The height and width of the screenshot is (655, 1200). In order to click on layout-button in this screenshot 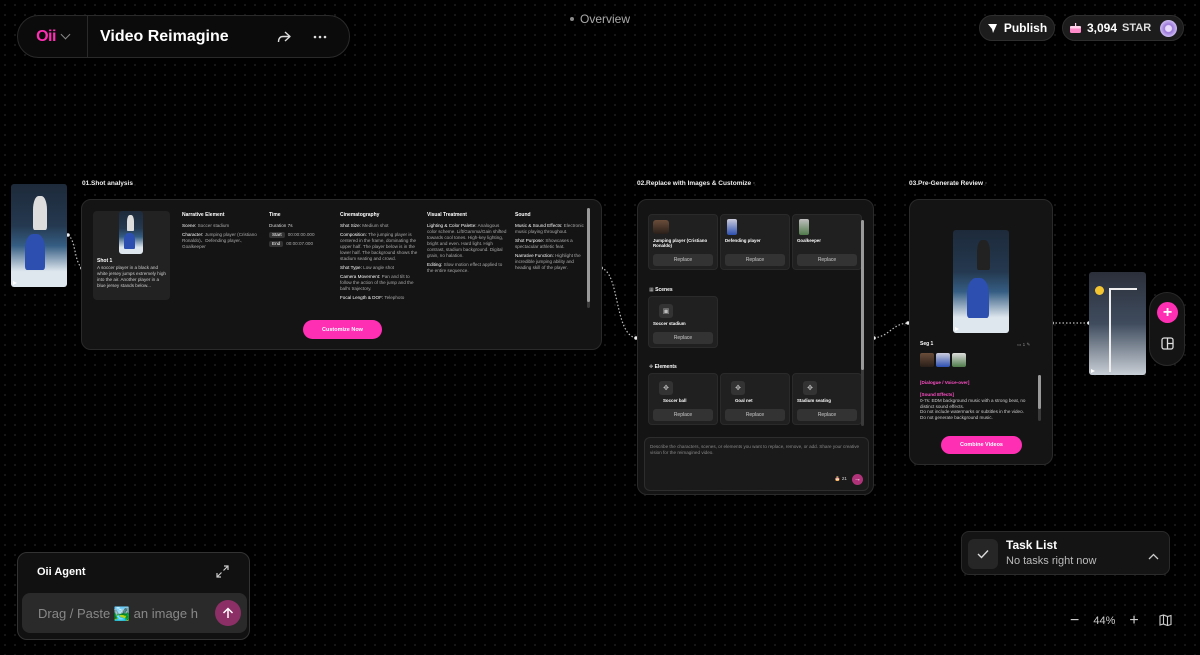, I will do `click(1167, 346)`.